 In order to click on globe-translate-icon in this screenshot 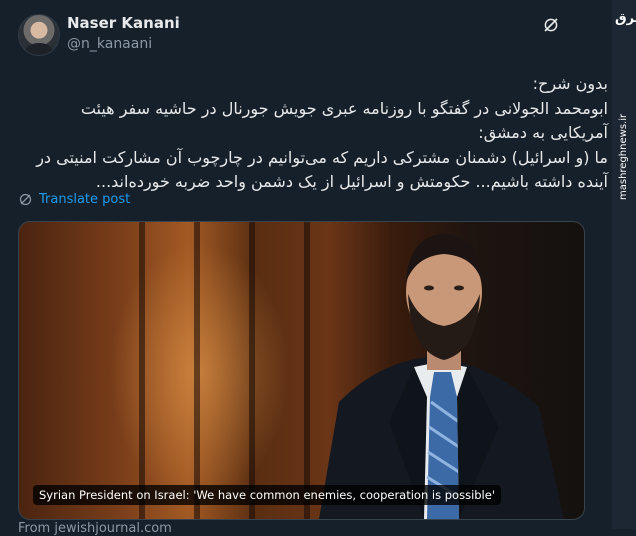, I will do `click(25, 199)`.